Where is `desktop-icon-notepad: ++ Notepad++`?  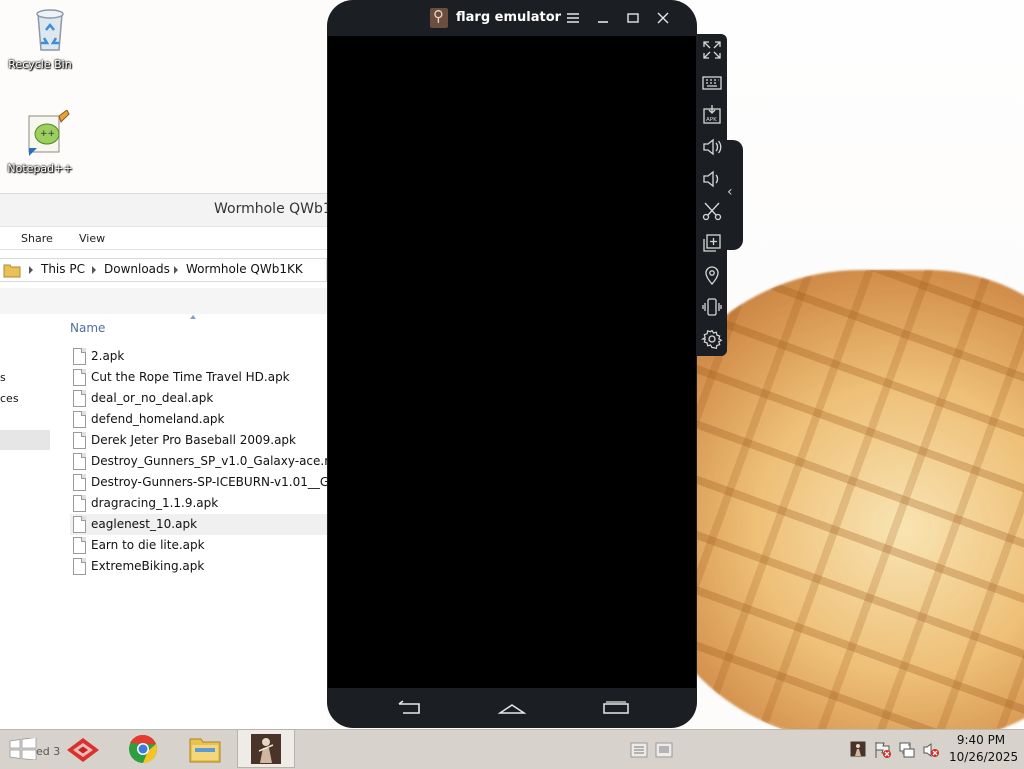 desktop-icon-notepad: ++ Notepad++ is located at coordinates (40, 142).